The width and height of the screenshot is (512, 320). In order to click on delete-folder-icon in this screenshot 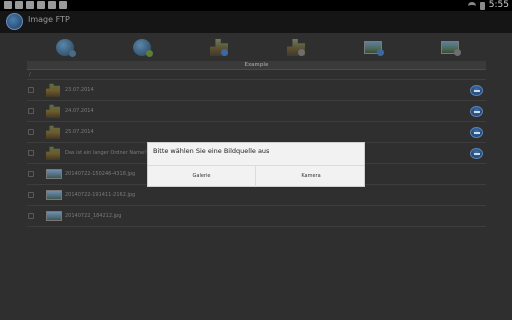, I will do `click(296, 47)`.